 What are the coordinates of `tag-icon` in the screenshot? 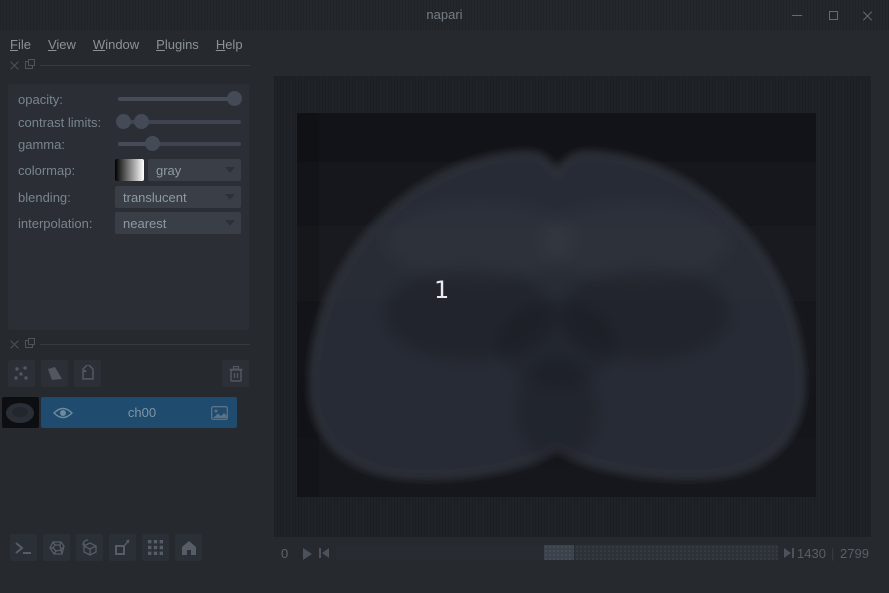 It's located at (87, 372).